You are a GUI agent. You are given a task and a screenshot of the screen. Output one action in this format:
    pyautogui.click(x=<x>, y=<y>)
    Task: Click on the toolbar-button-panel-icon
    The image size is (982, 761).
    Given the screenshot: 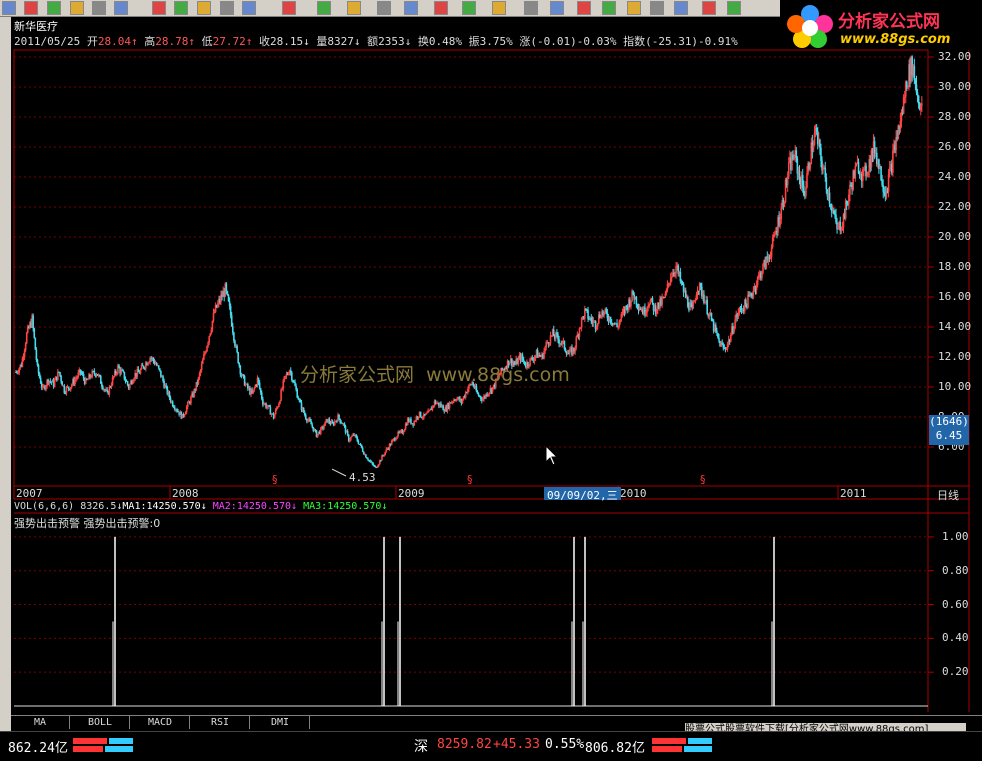 What is the action you would take?
    pyautogui.click(x=227, y=8)
    